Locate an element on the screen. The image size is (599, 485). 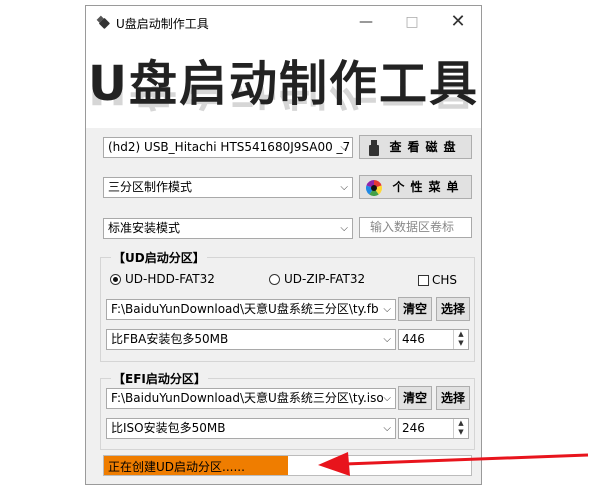
efi-size-value: 246 is located at coordinates (413, 428).